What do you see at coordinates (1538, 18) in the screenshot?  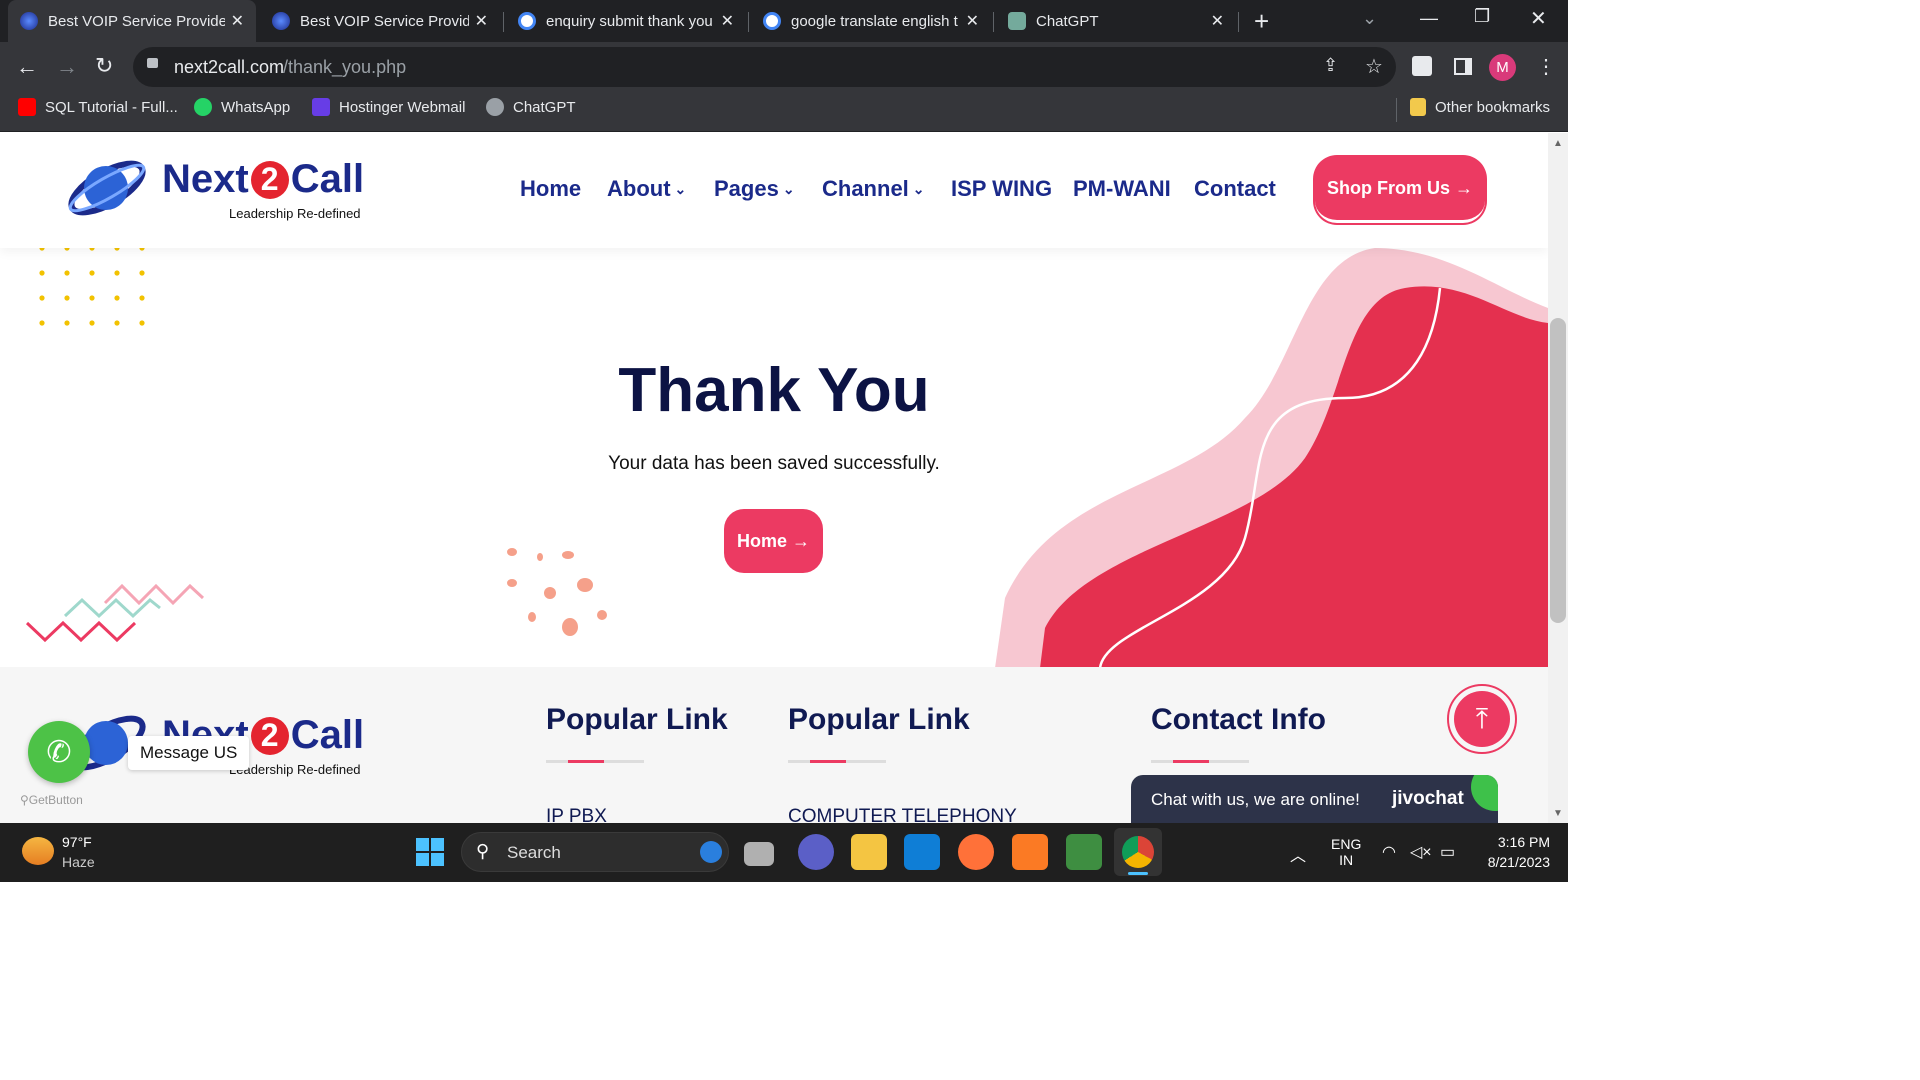 I see `close-window-icon: ✕` at bounding box center [1538, 18].